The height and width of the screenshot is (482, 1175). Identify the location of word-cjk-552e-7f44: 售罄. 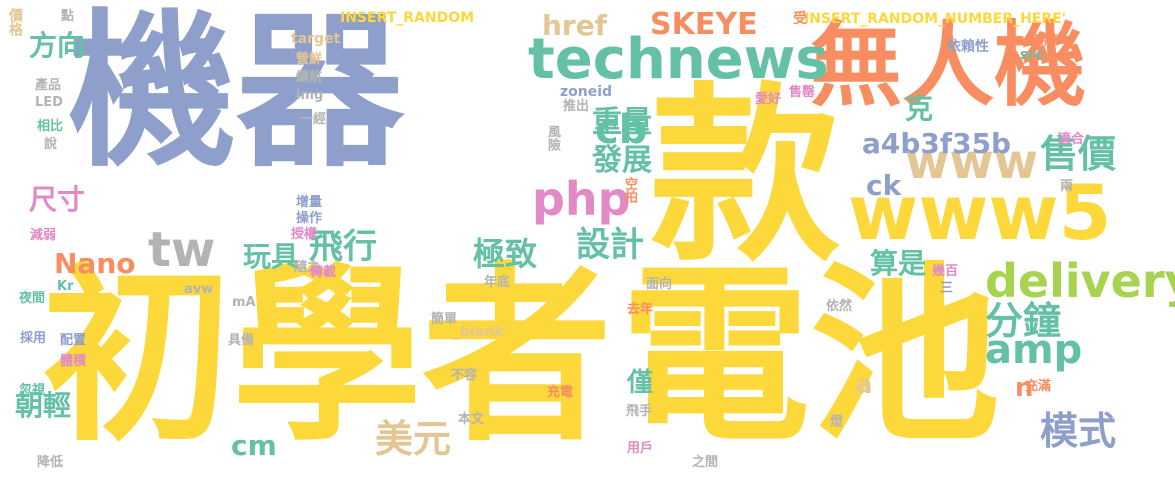
(802, 92).